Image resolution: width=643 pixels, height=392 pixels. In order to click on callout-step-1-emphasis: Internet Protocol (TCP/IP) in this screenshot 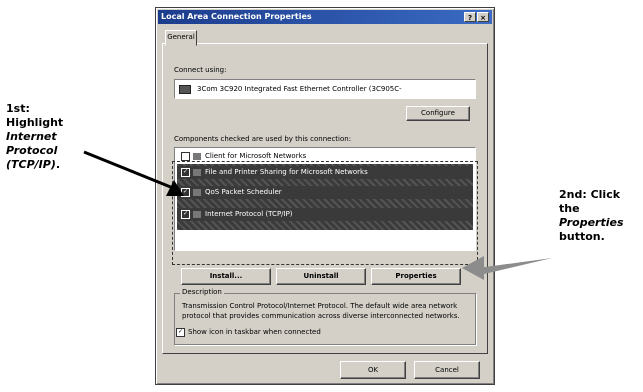, I will do `click(32, 150)`.